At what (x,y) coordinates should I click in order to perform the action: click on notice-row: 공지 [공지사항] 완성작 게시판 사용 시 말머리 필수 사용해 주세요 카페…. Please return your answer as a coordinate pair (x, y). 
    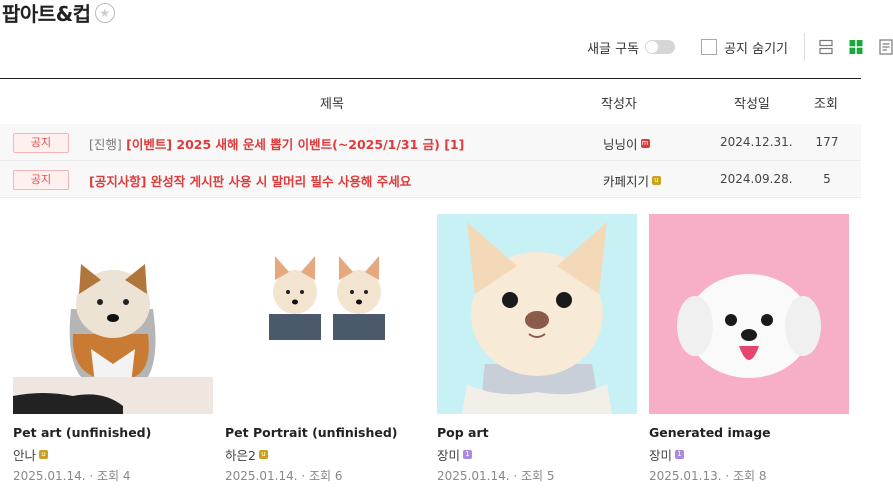
    Looking at the image, I should click on (430, 179).